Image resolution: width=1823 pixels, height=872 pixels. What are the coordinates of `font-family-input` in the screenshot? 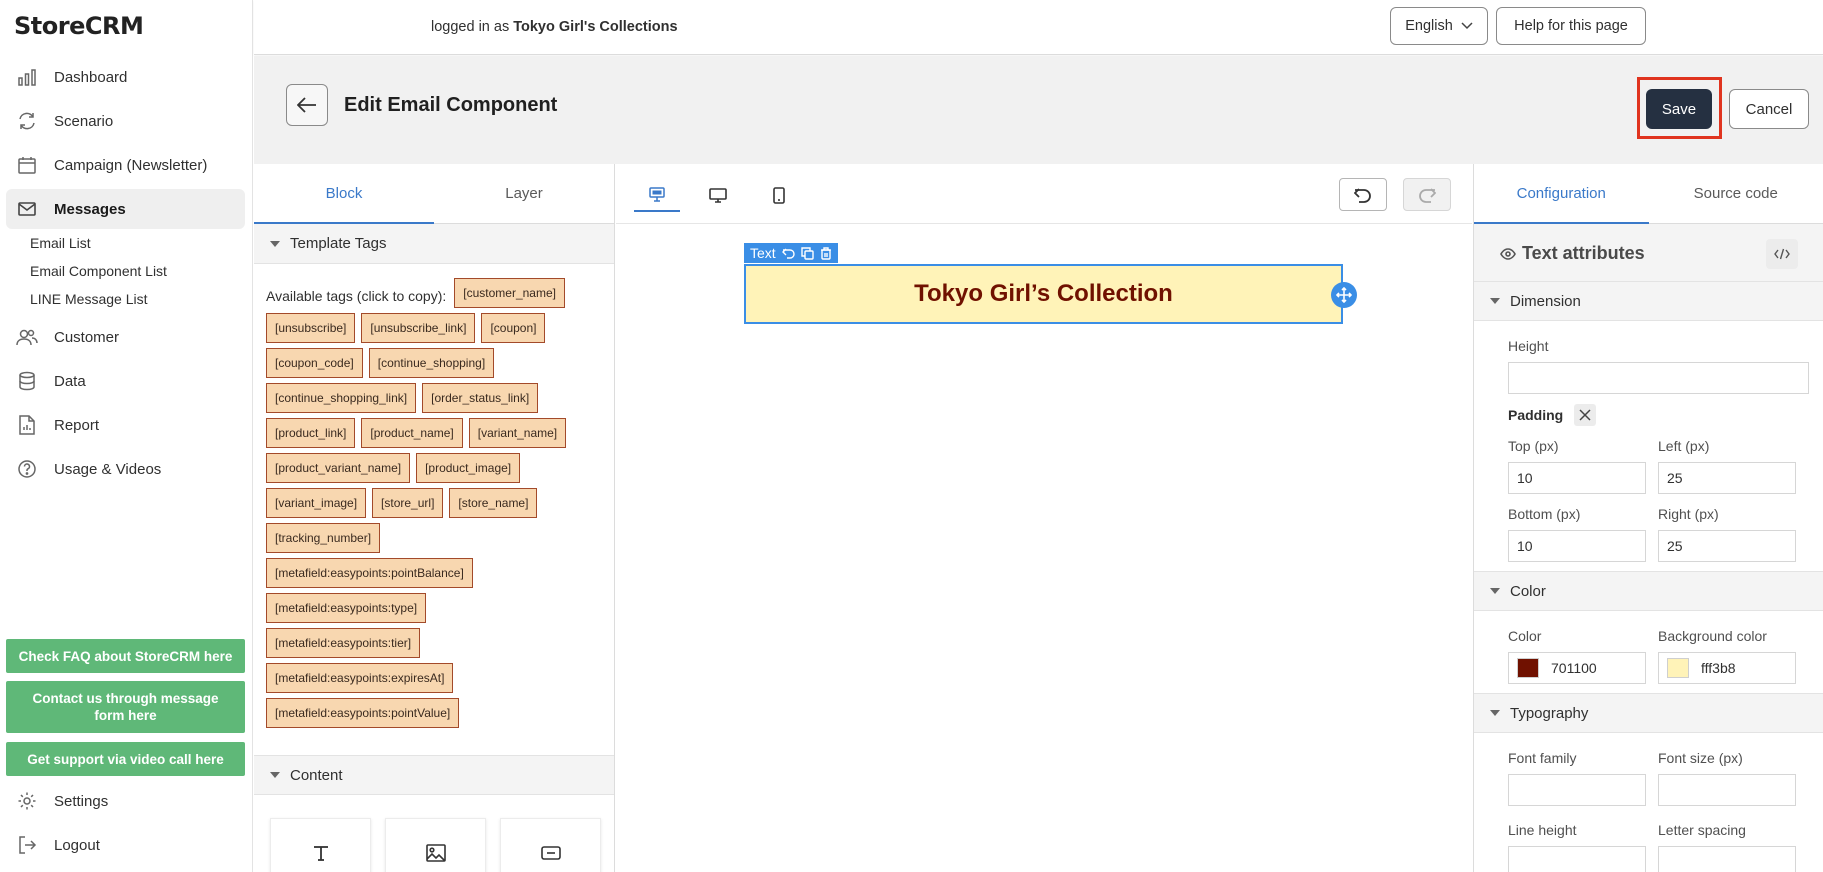 It's located at (1577, 790).